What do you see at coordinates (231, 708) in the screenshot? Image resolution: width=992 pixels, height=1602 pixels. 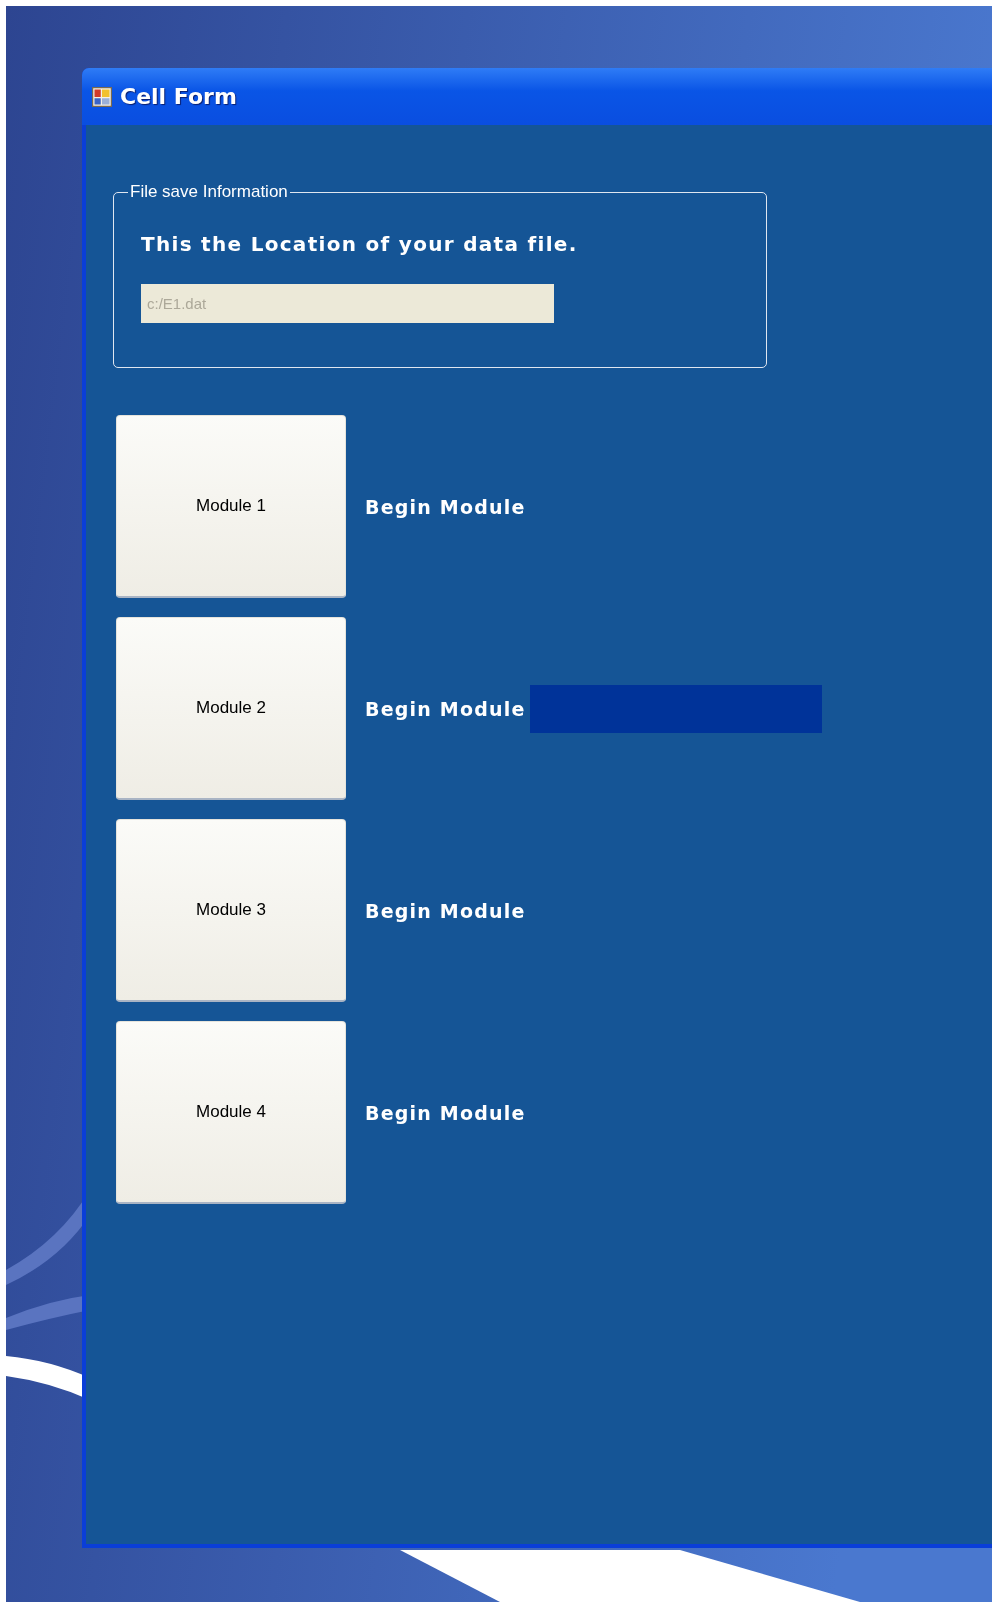 I see `module-button: Module 2` at bounding box center [231, 708].